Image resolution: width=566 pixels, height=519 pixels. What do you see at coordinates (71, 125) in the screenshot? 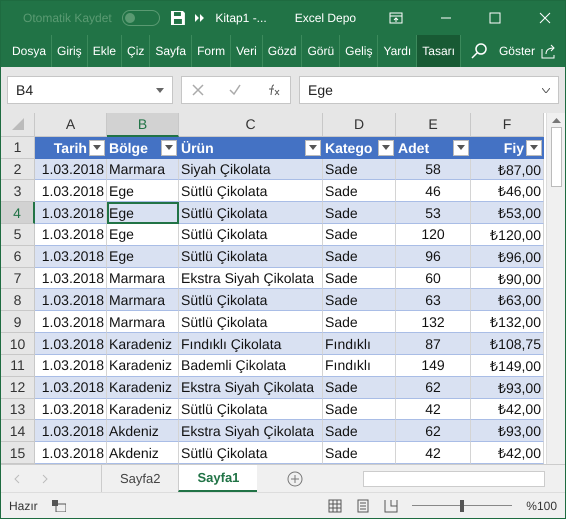
I see `column-header: A` at bounding box center [71, 125].